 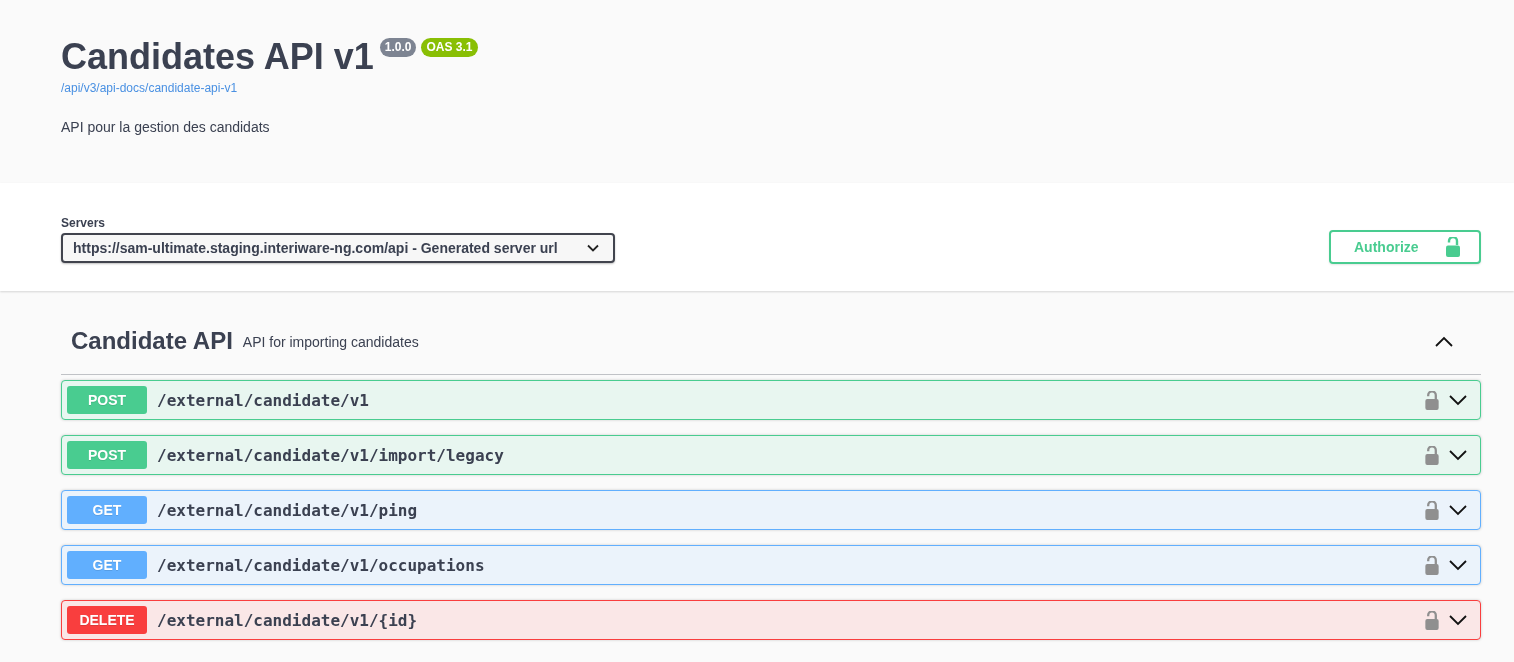 What do you see at coordinates (1444, 341) in the screenshot?
I see `chevron-up-icon` at bounding box center [1444, 341].